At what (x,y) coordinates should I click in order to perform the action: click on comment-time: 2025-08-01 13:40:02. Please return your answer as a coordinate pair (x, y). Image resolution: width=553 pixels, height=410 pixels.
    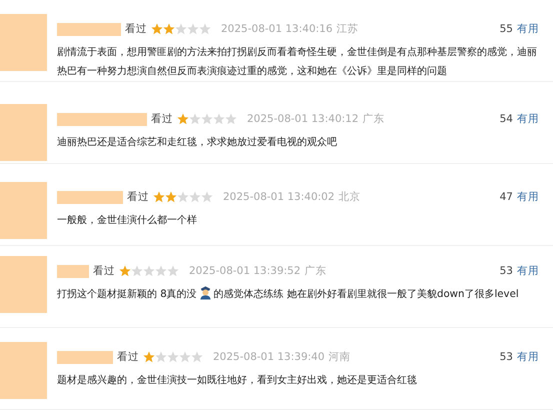
    Looking at the image, I should click on (279, 197).